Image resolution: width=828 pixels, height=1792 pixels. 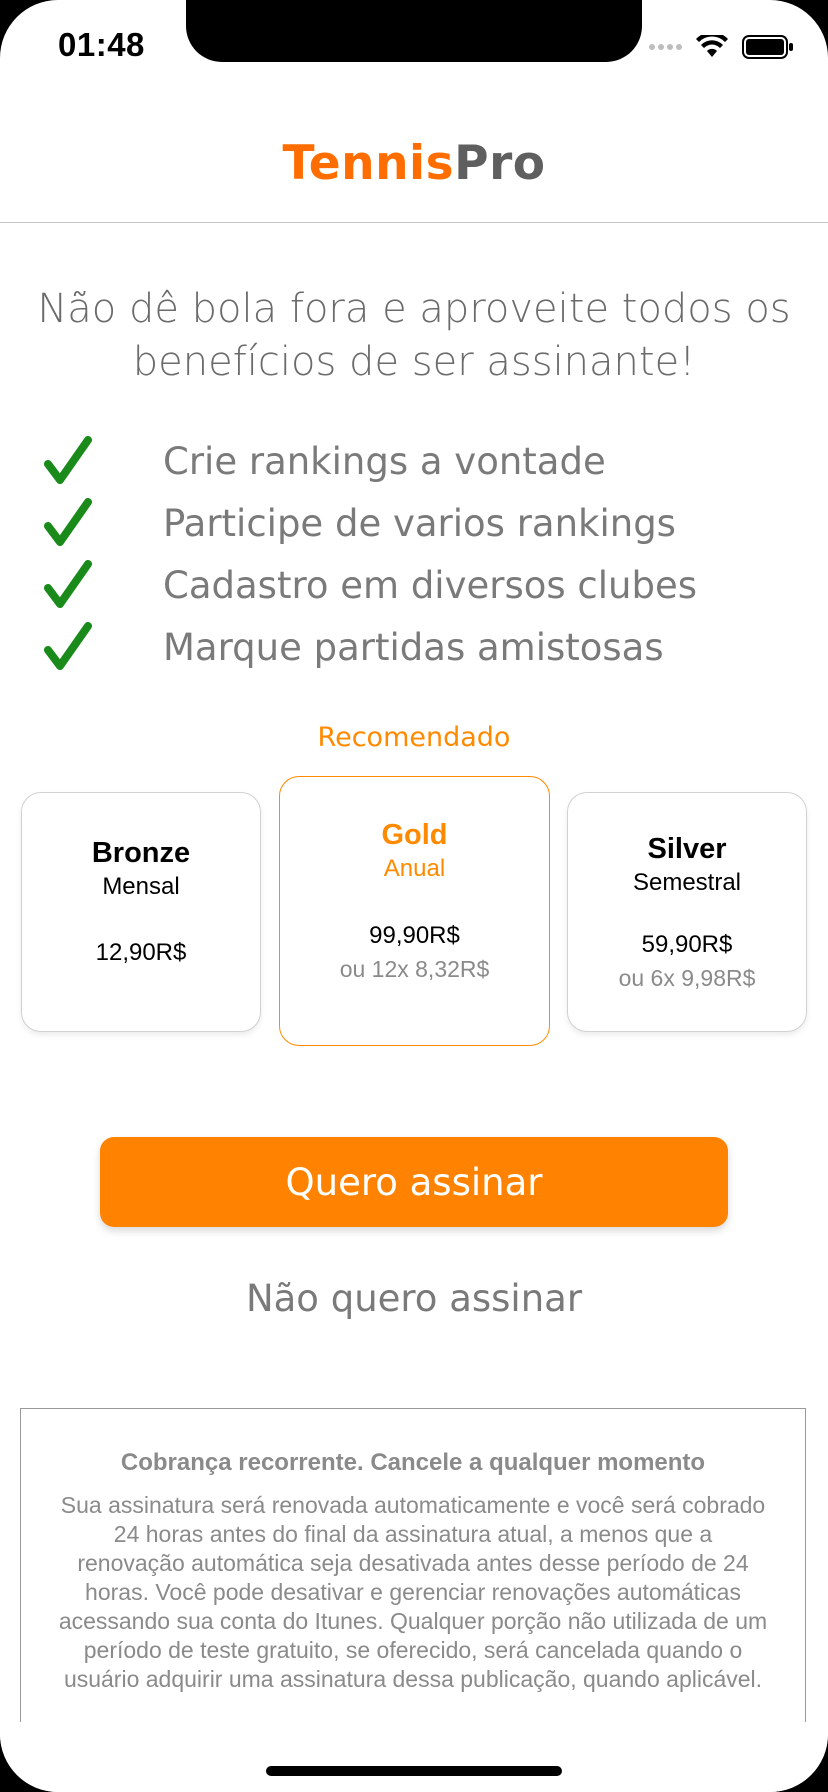 What do you see at coordinates (414, 1182) in the screenshot?
I see `subscribe-button: Quero assinar` at bounding box center [414, 1182].